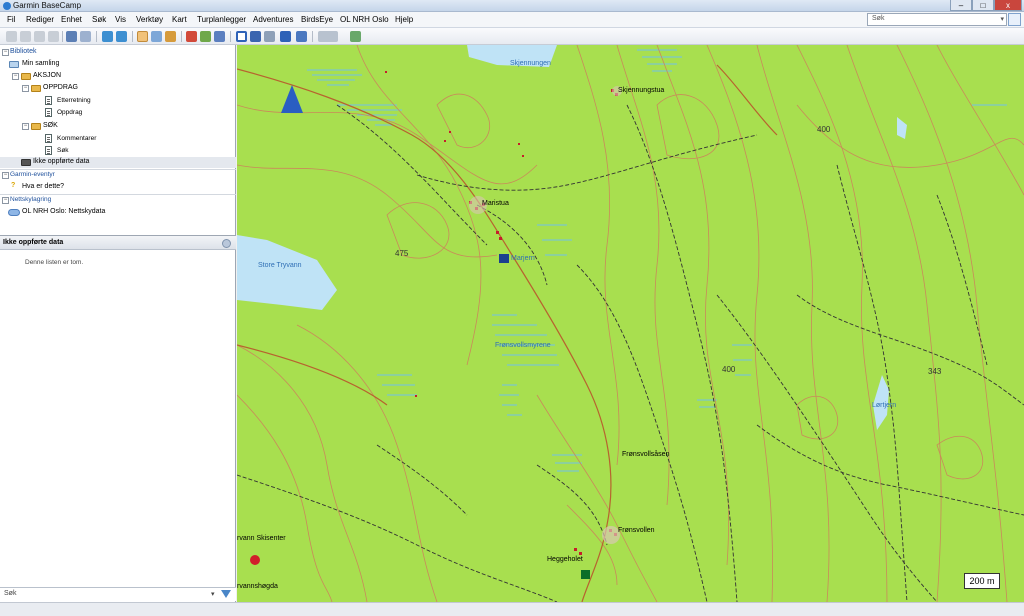 This screenshot has width=1024, height=616. What do you see at coordinates (301, 36) in the screenshot?
I see `layers-icon` at bounding box center [301, 36].